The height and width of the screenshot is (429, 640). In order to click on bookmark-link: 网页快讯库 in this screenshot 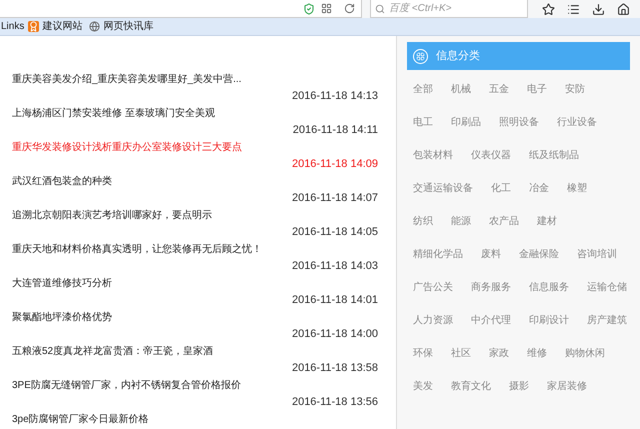, I will do `click(121, 26)`.